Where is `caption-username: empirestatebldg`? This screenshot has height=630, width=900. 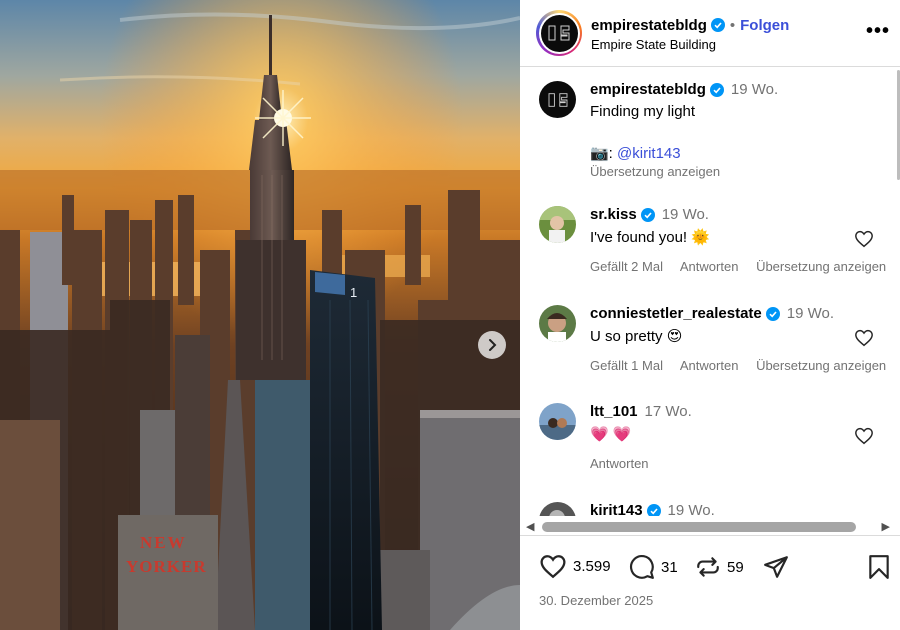 caption-username: empirestatebldg is located at coordinates (648, 89).